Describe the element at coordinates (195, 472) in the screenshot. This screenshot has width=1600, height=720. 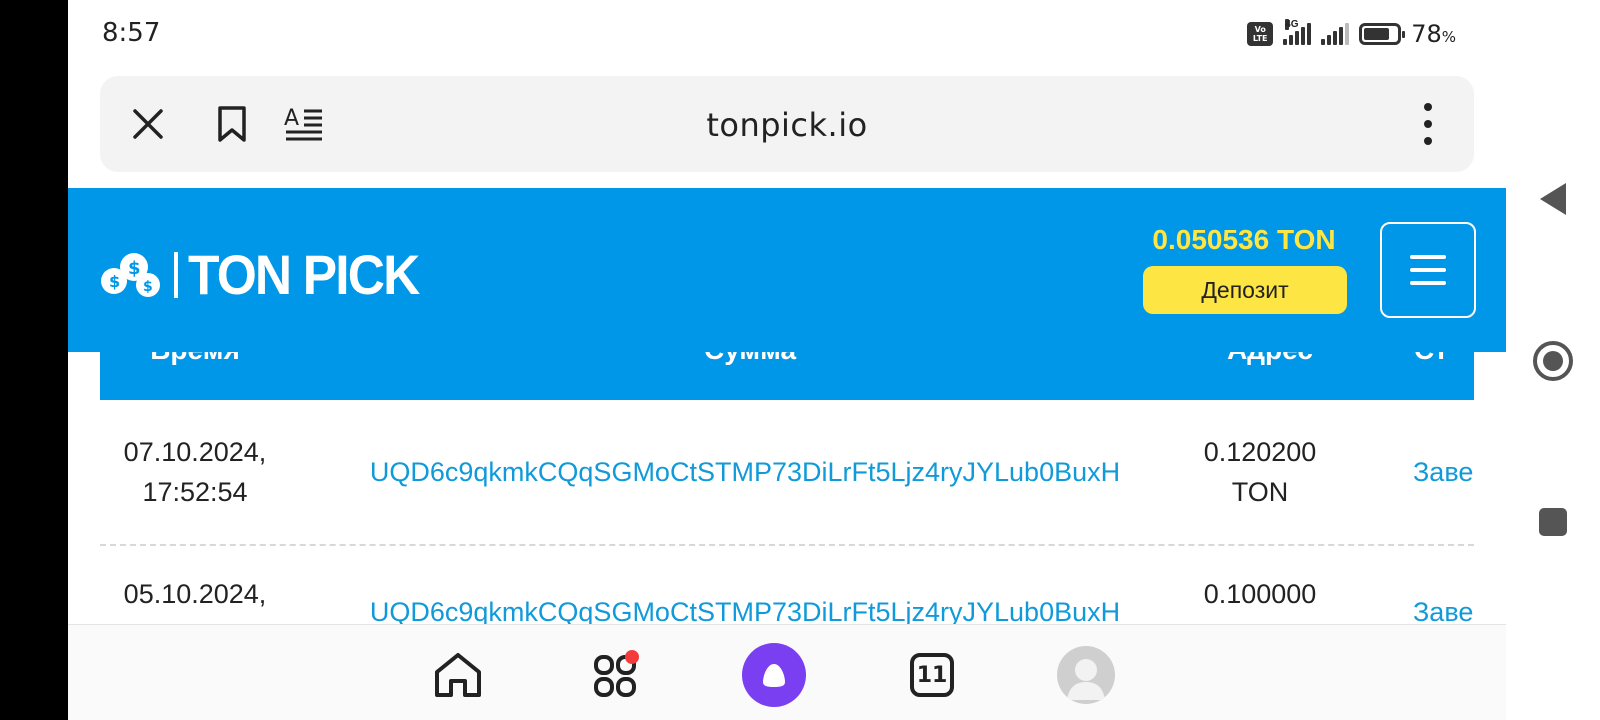
I see `cell-time: 07.10.2024, 17:52:54` at that location.